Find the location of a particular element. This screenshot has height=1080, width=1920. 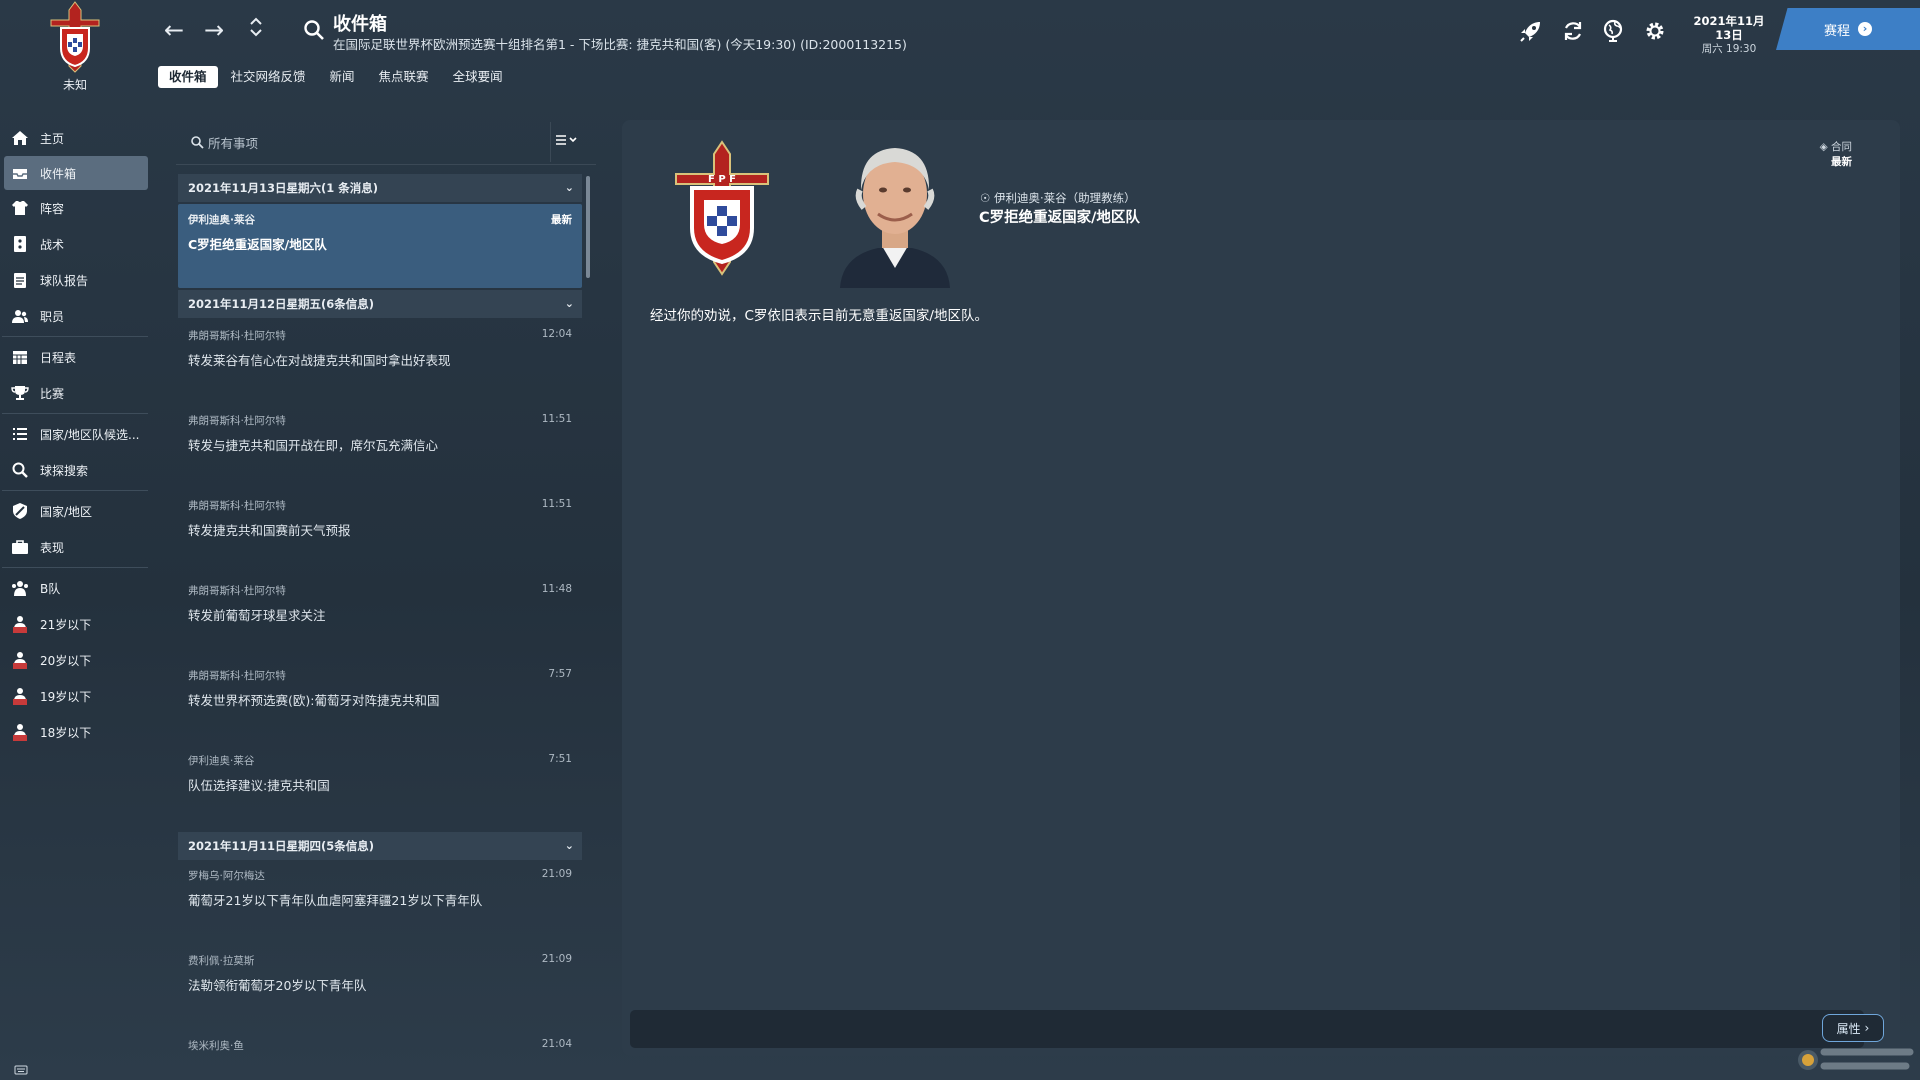

inbox-tabs: 收件箱 社交网络反馈 新闻 焦点联赛 全球要闻 is located at coordinates (336, 77).